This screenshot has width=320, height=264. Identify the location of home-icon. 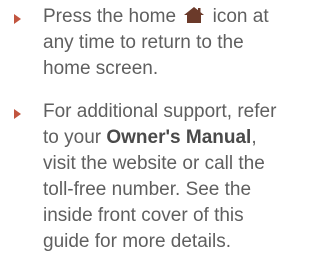
(194, 15).